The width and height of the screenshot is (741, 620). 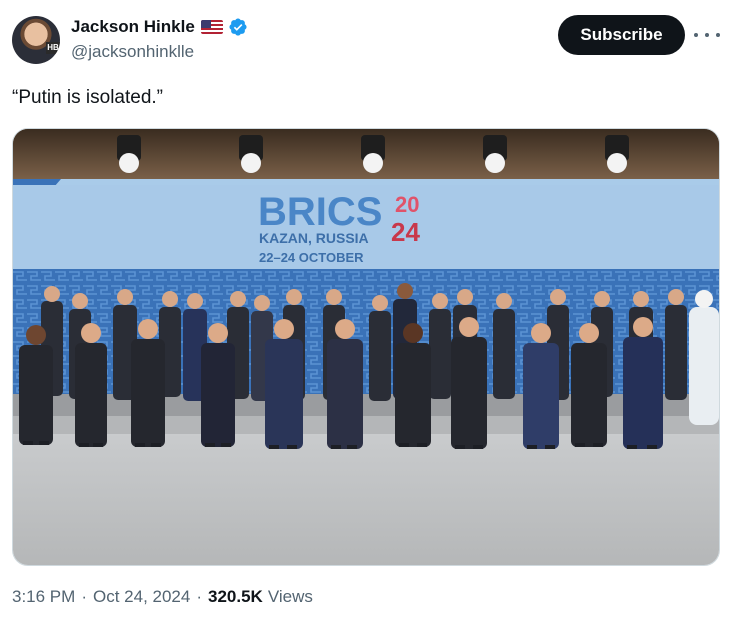 What do you see at coordinates (43, 597) in the screenshot?
I see `tweet-time: 3:16 PM` at bounding box center [43, 597].